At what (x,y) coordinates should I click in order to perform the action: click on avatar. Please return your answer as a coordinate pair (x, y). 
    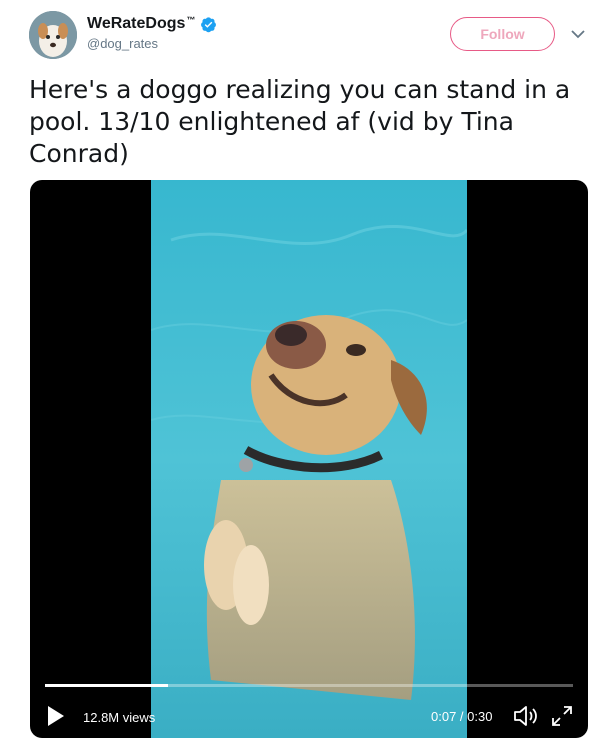
    Looking at the image, I should click on (53, 35).